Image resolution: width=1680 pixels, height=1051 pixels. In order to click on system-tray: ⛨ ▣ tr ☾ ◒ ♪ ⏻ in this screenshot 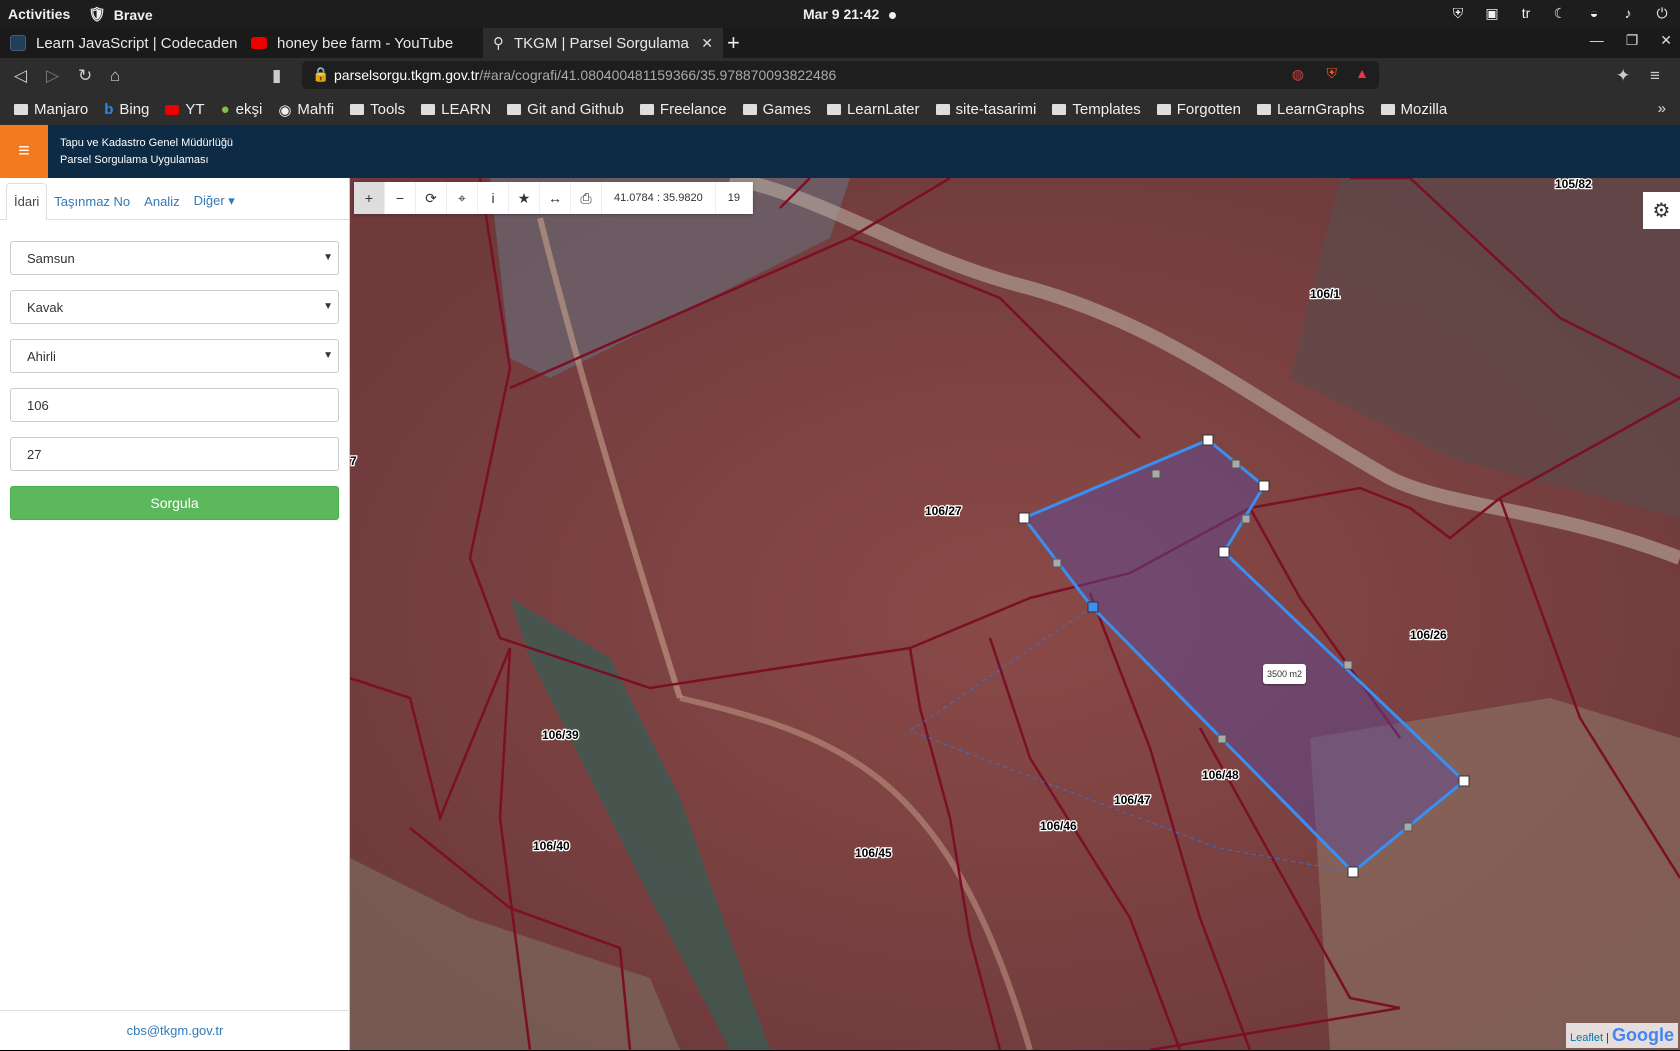, I will do `click(1560, 13)`.